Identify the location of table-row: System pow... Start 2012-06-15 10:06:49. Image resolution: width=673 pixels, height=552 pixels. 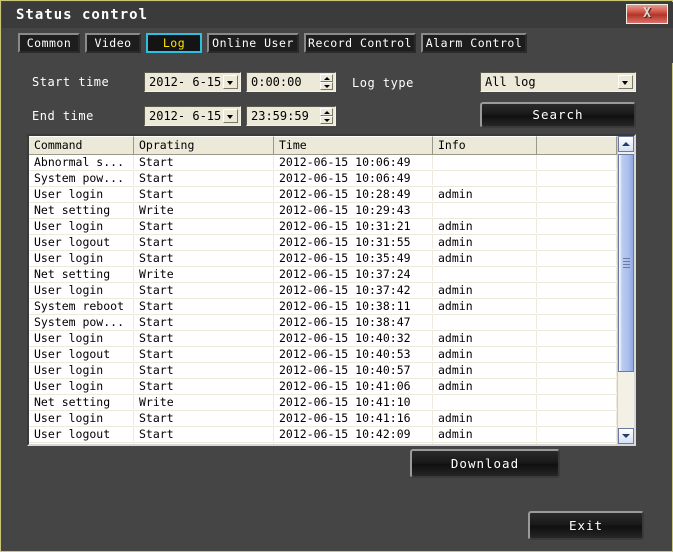
(323, 179).